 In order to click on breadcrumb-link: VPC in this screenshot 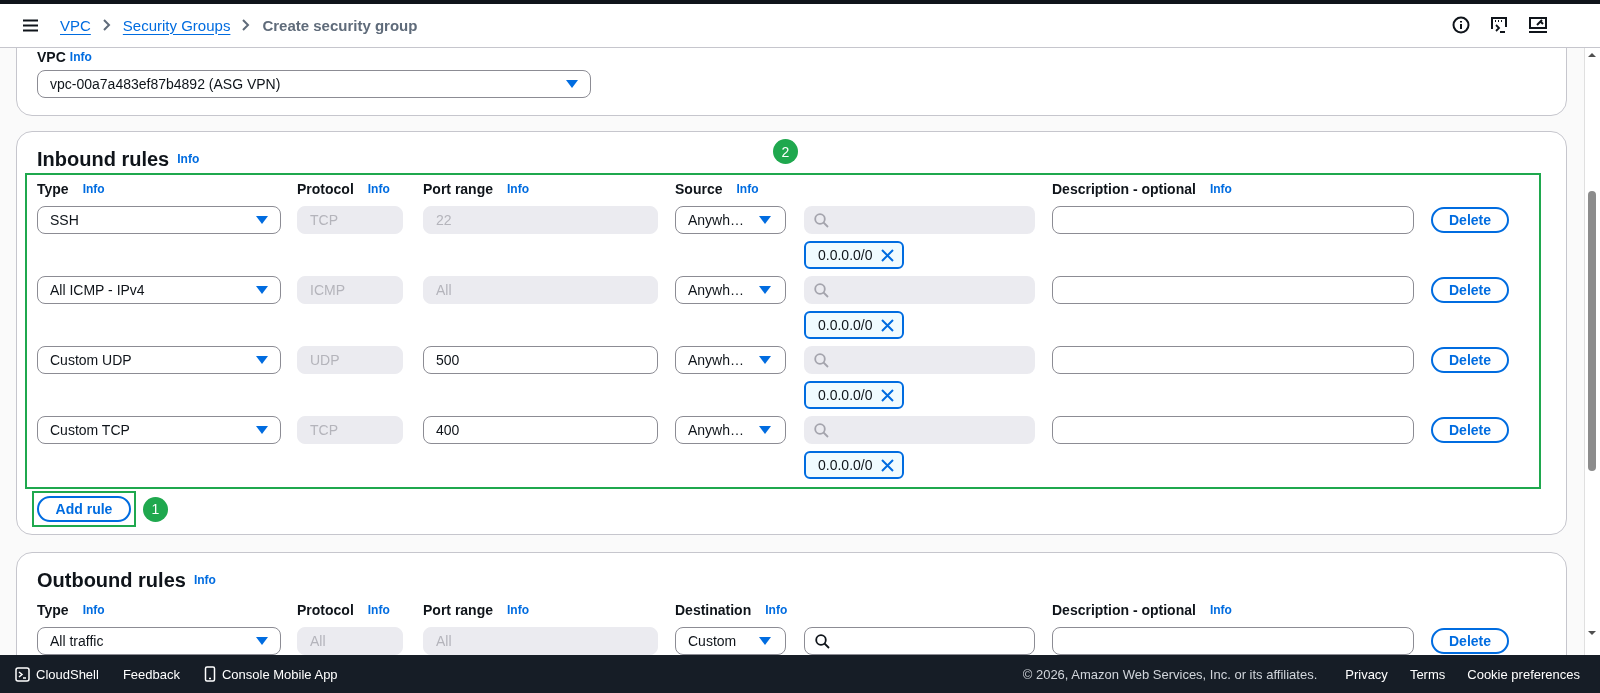, I will do `click(75, 25)`.